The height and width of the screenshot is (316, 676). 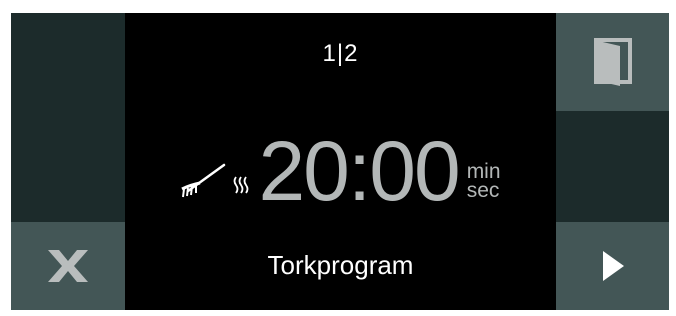 What do you see at coordinates (340, 265) in the screenshot?
I see `program-name: Torkprogram` at bounding box center [340, 265].